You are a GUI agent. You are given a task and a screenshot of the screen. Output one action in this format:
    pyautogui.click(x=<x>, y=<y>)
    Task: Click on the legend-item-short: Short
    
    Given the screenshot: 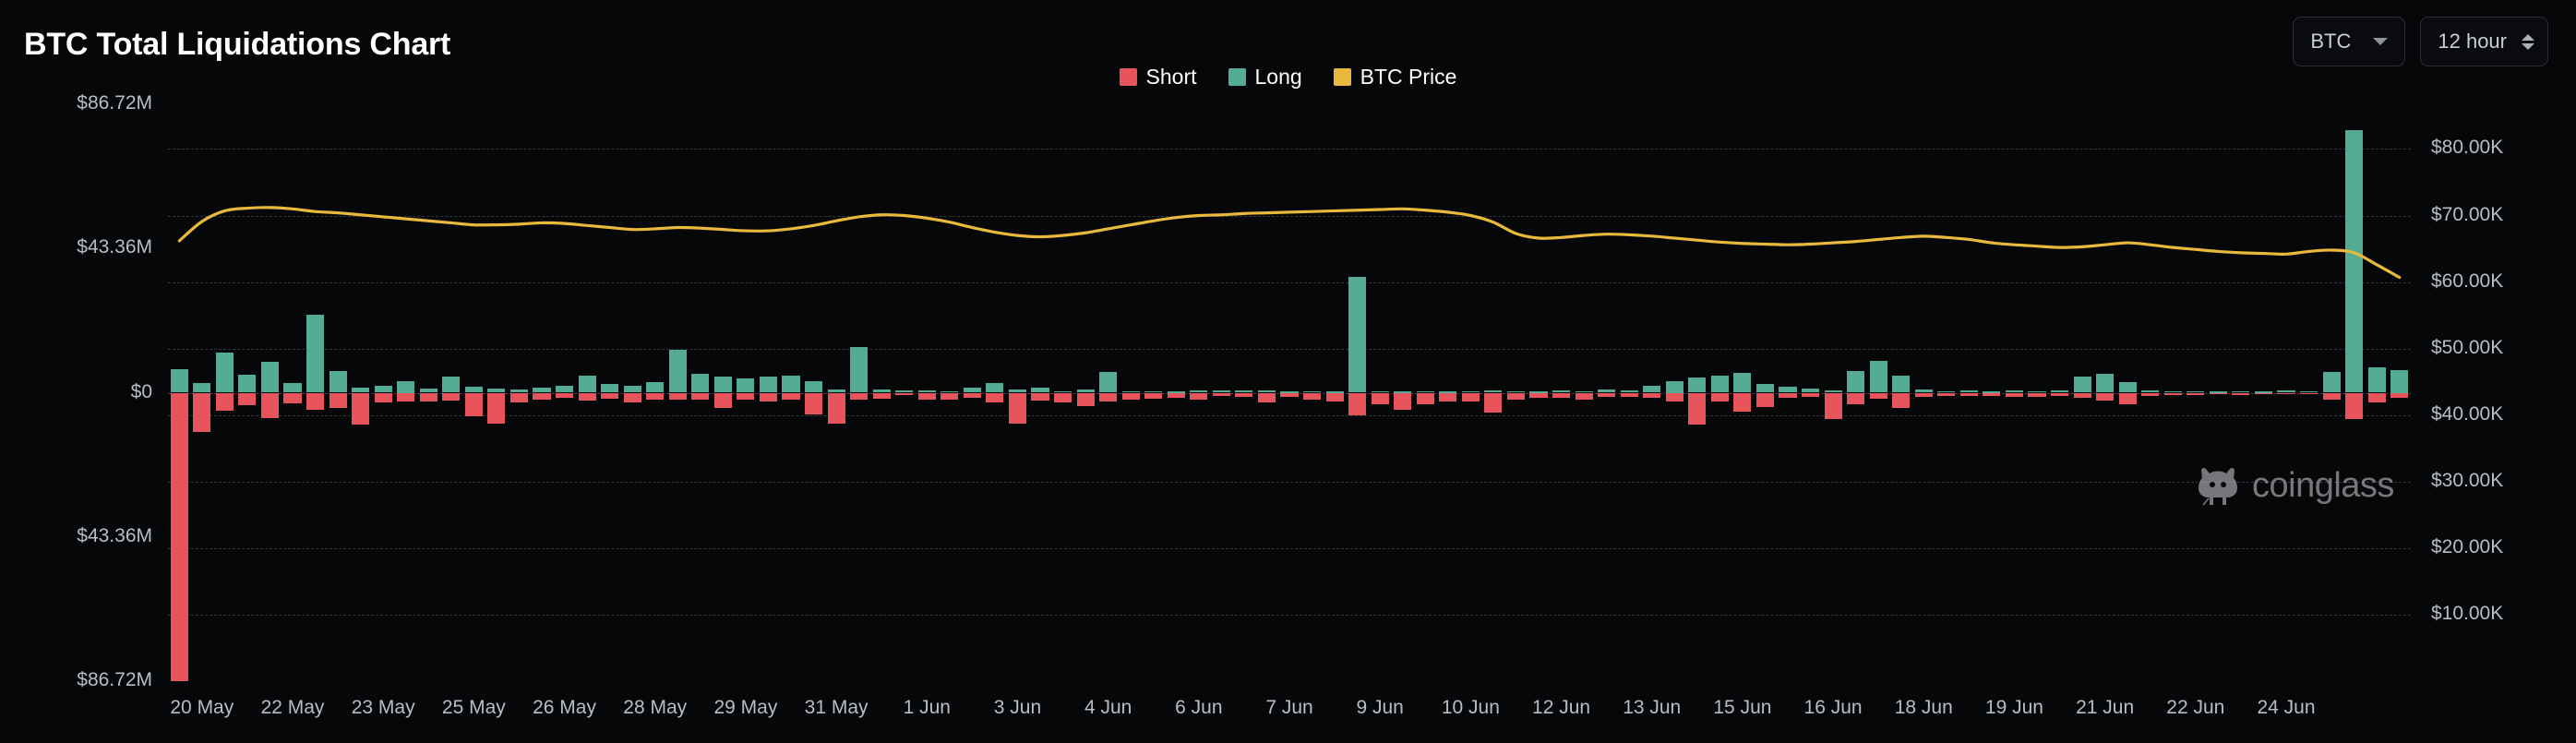 What is the action you would take?
    pyautogui.click(x=1158, y=77)
    